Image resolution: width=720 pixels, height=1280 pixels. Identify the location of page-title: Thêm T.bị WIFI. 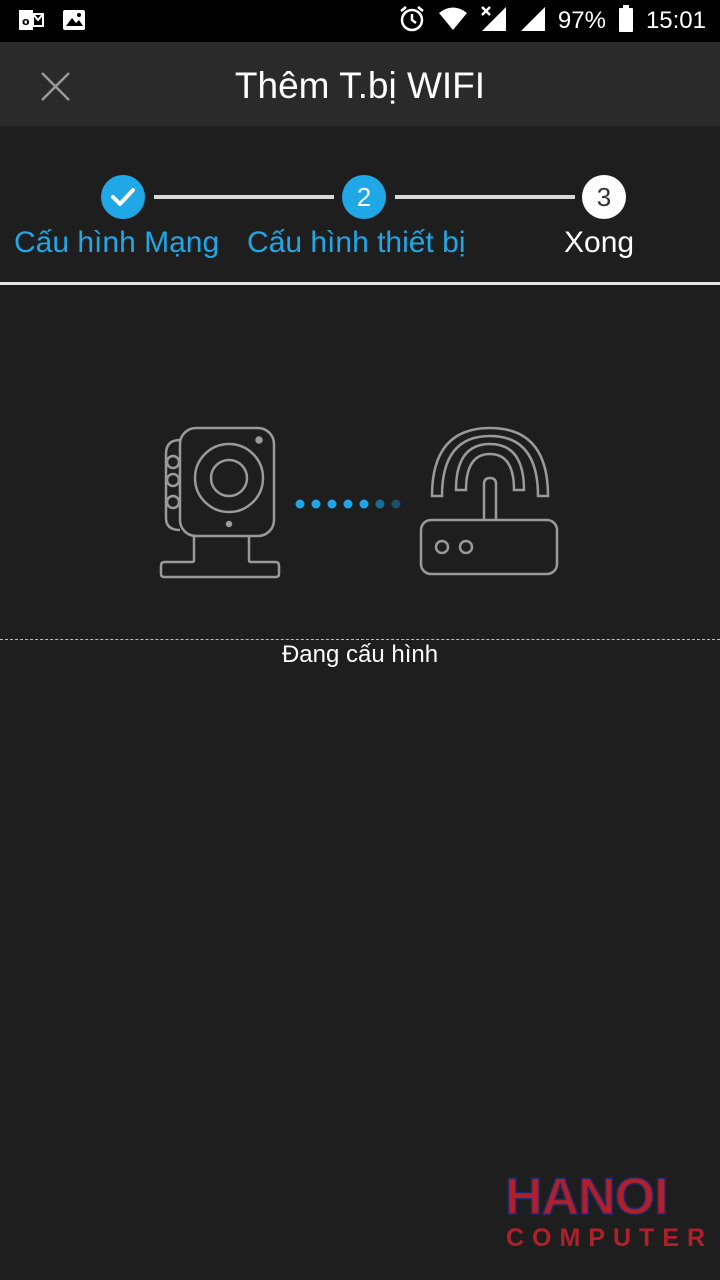
(360, 85).